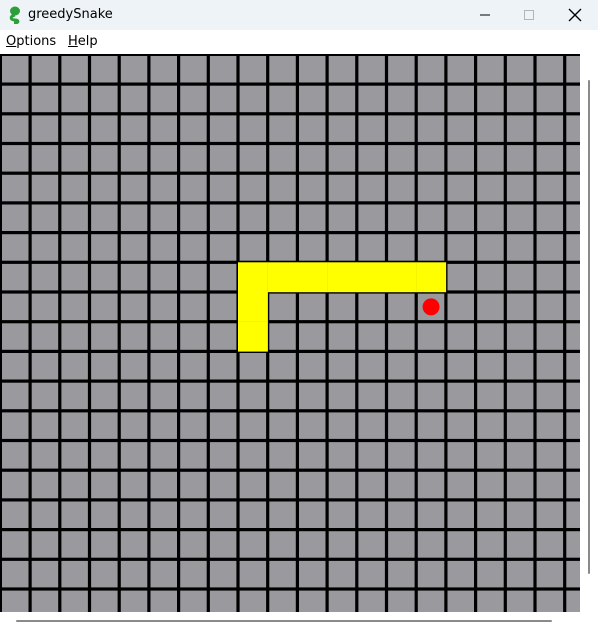 This screenshot has height=632, width=598. I want to click on horizontal-scrollbar, so click(299, 622).